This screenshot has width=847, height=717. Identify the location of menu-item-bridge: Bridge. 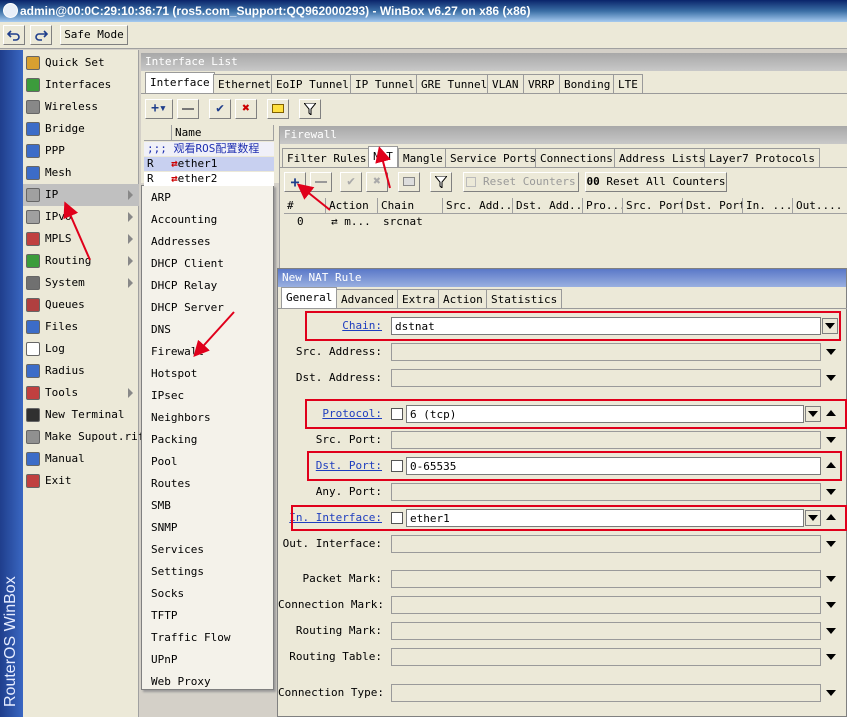
(81, 129).